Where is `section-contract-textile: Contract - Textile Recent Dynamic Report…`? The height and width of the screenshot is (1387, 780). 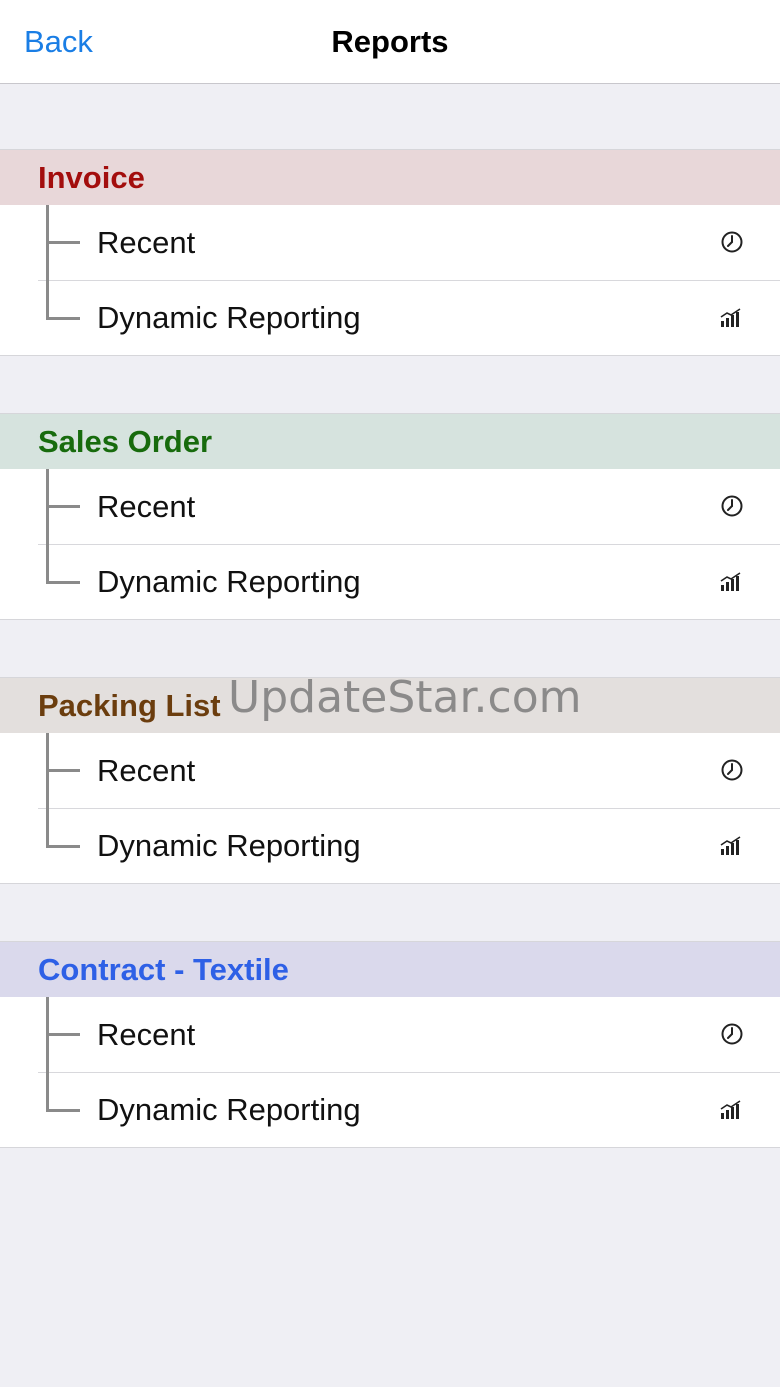
section-contract-textile: Contract - Textile Recent Dynamic Report… is located at coordinates (390, 1044).